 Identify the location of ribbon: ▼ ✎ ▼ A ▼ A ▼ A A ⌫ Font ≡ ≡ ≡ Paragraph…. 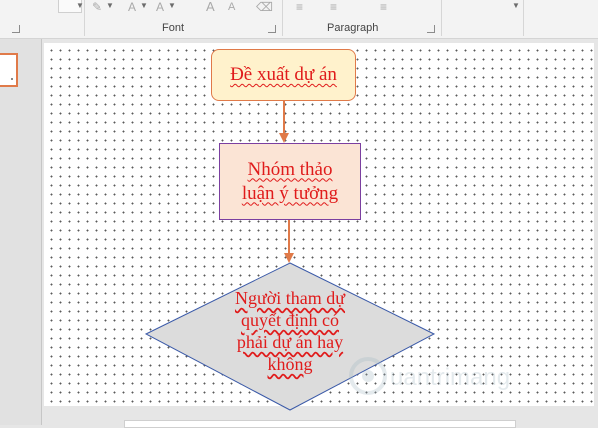
(299, 19).